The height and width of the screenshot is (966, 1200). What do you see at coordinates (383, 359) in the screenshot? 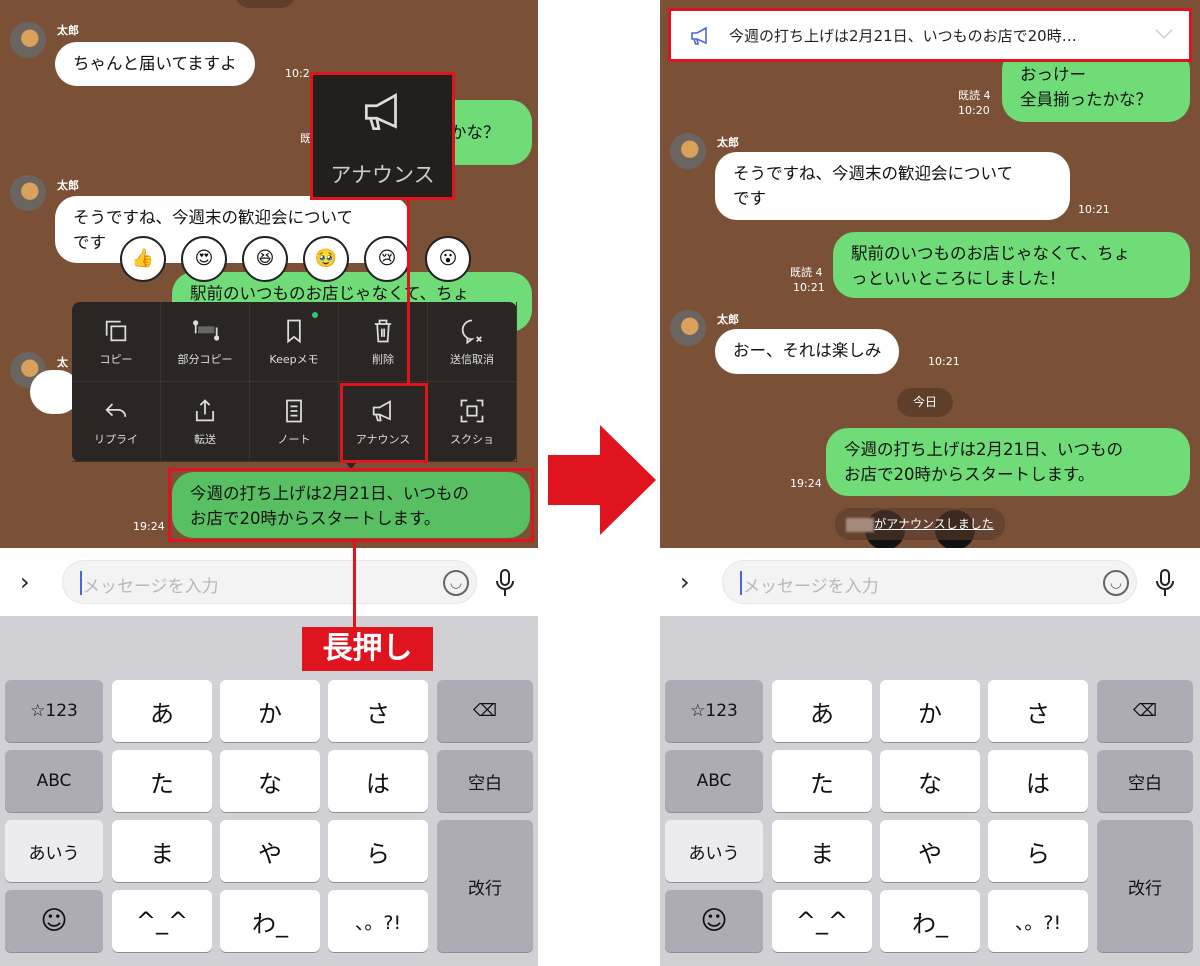
I see `menu-item-label: 削除` at bounding box center [383, 359].